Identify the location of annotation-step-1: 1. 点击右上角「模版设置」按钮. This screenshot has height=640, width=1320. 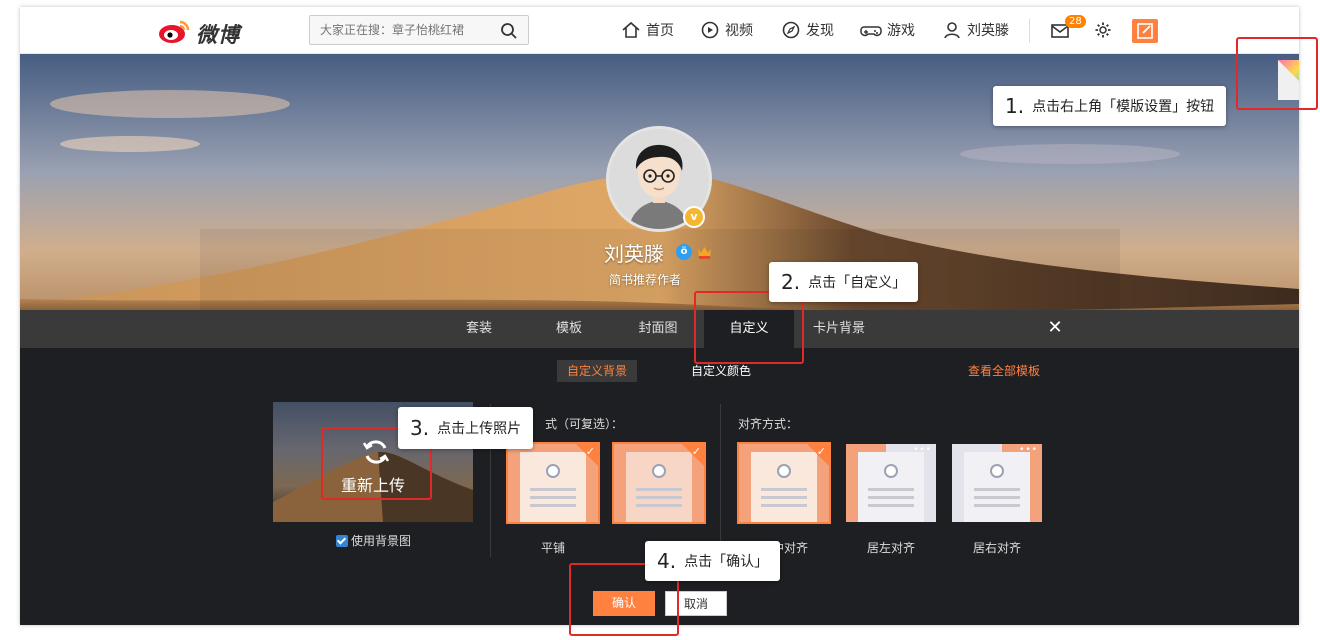
(1110, 106).